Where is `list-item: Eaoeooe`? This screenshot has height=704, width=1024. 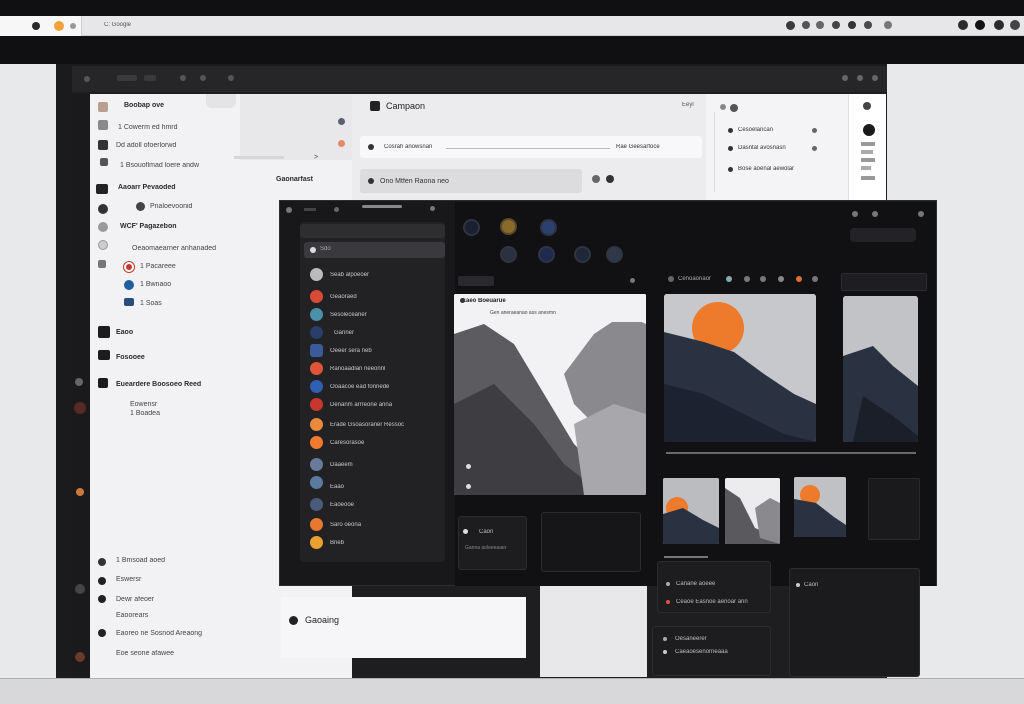
list-item: Eaoeooe is located at coordinates (385, 505).